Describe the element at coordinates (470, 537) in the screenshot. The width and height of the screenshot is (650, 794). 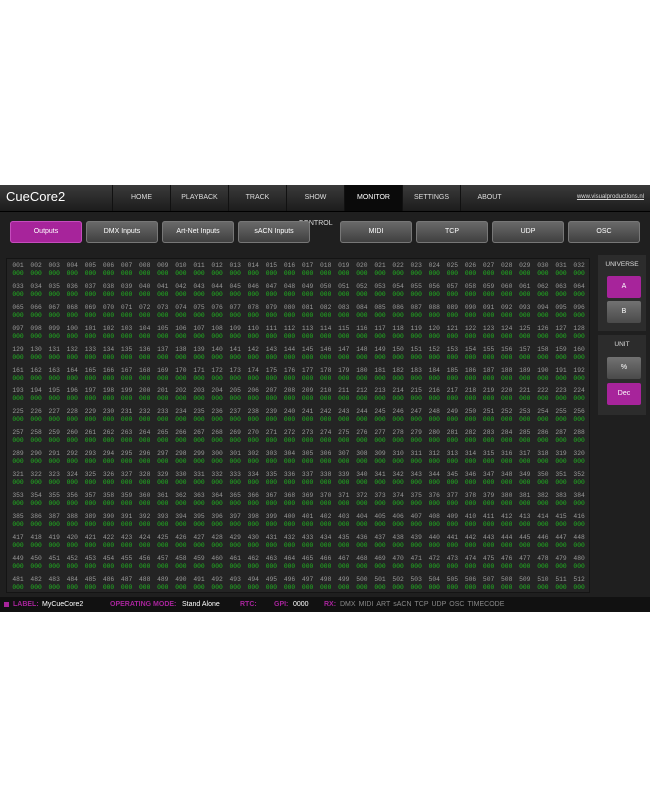
I see `channel-number: 442` at that location.